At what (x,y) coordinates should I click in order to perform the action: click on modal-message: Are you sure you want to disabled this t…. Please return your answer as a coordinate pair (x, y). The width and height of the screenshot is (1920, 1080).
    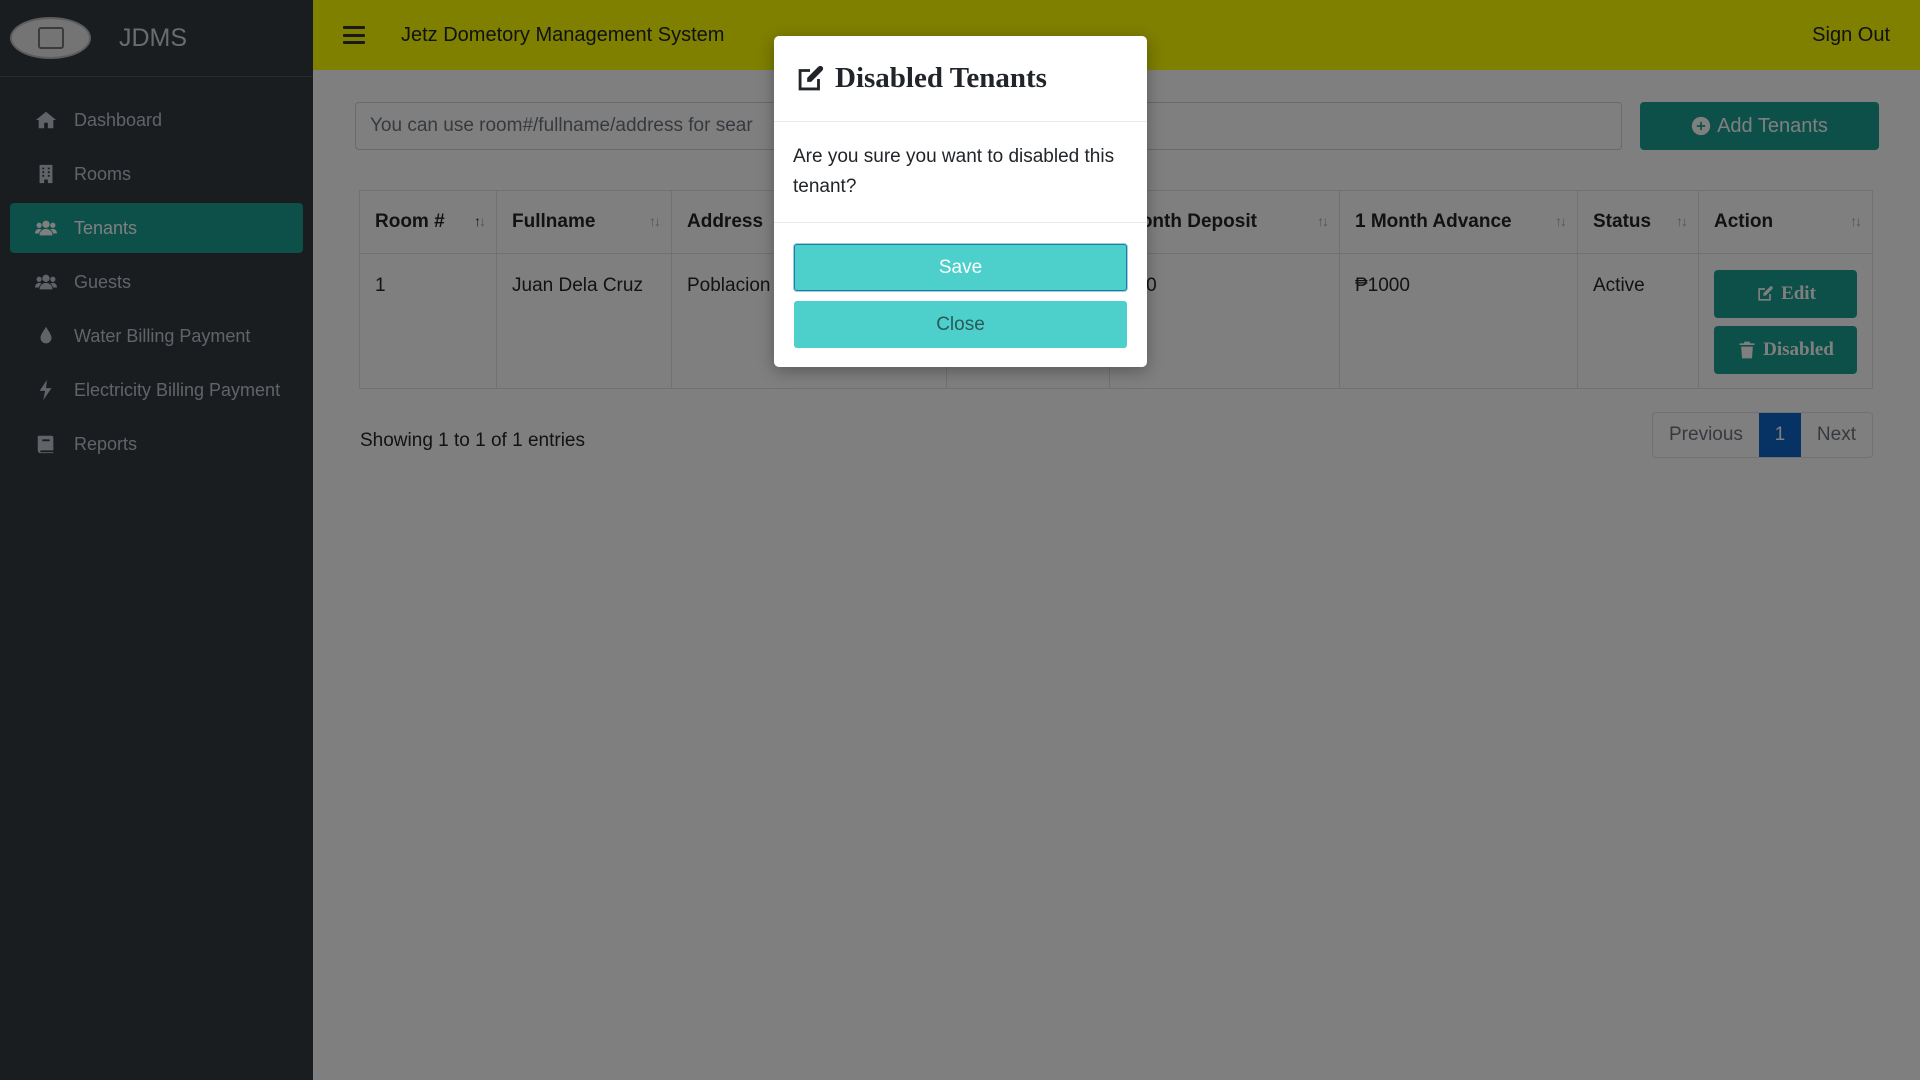
    Looking at the image, I should click on (960, 172).